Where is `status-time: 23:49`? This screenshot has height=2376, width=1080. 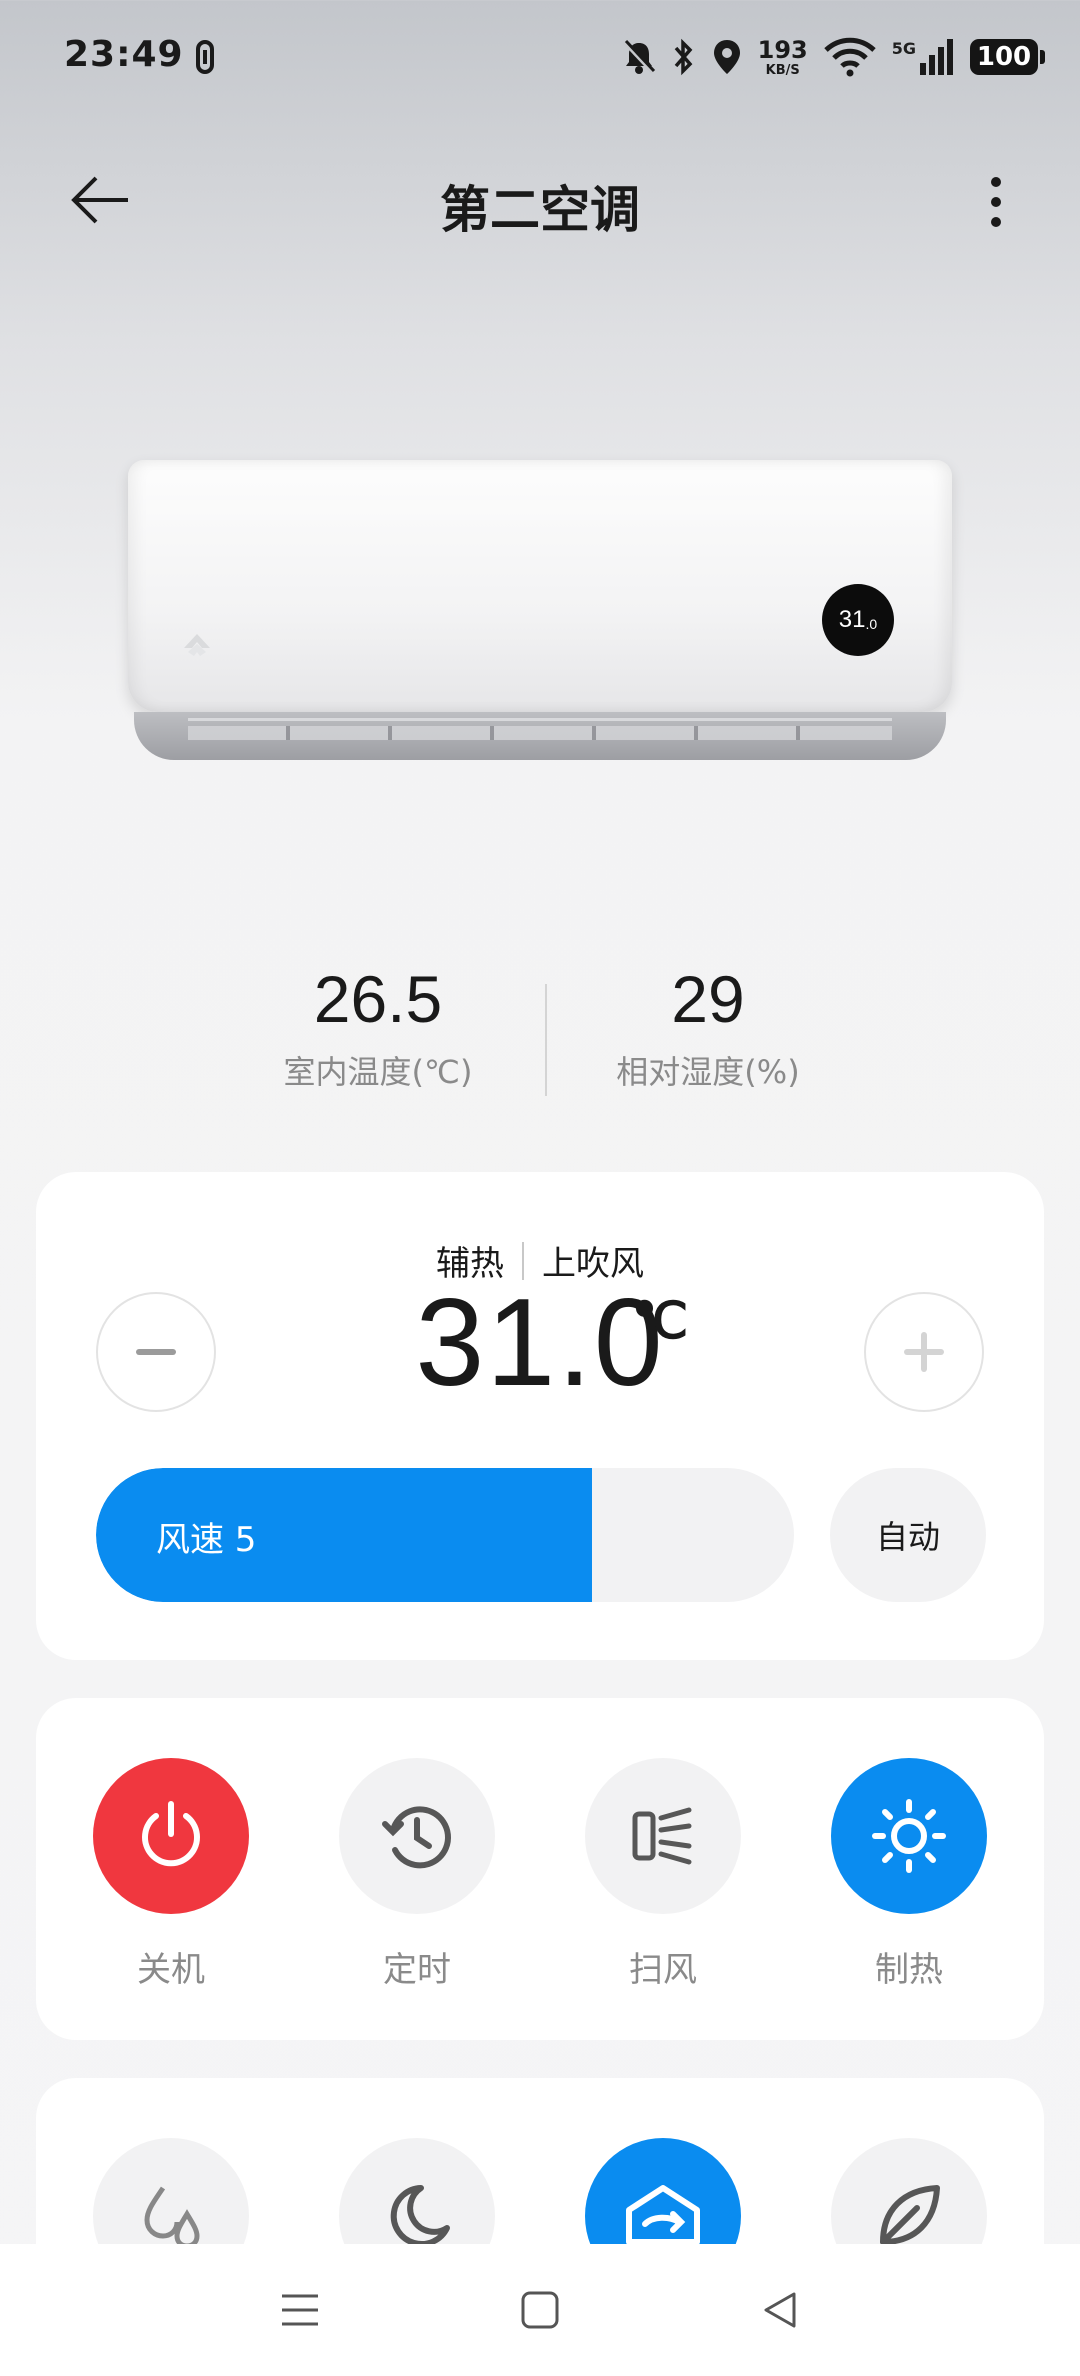
status-time: 23:49 is located at coordinates (124, 54).